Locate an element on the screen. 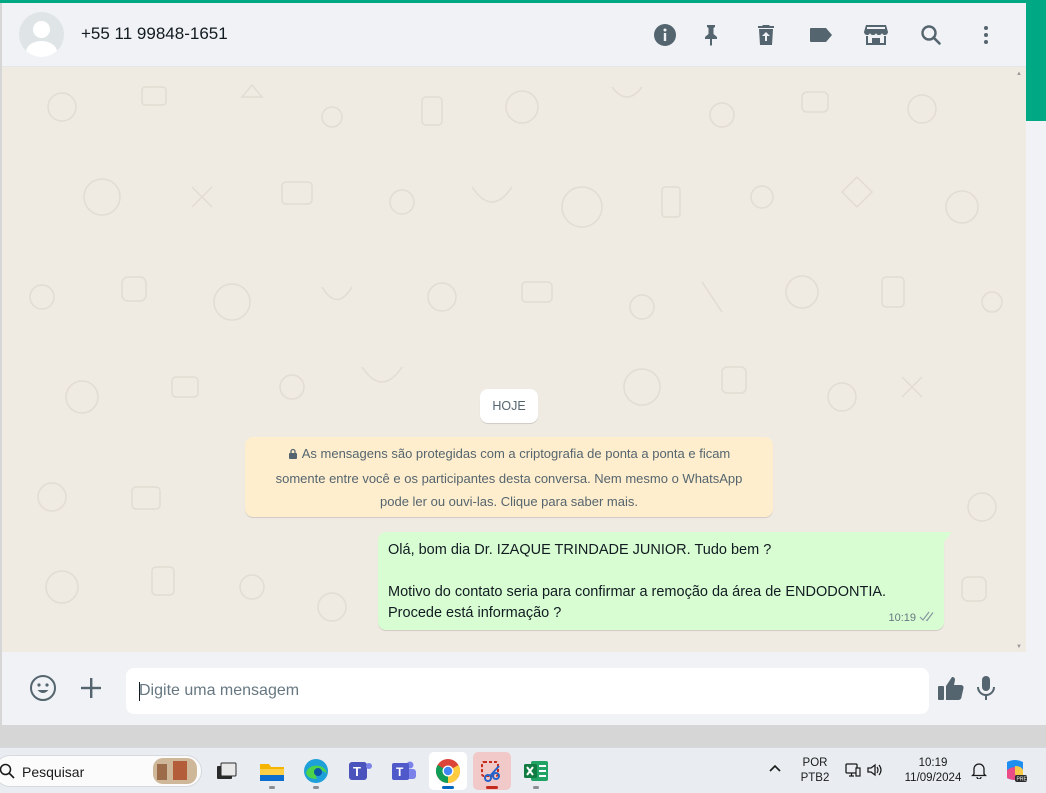  message-text-line3: Procede está informação ? is located at coordinates (475, 613).